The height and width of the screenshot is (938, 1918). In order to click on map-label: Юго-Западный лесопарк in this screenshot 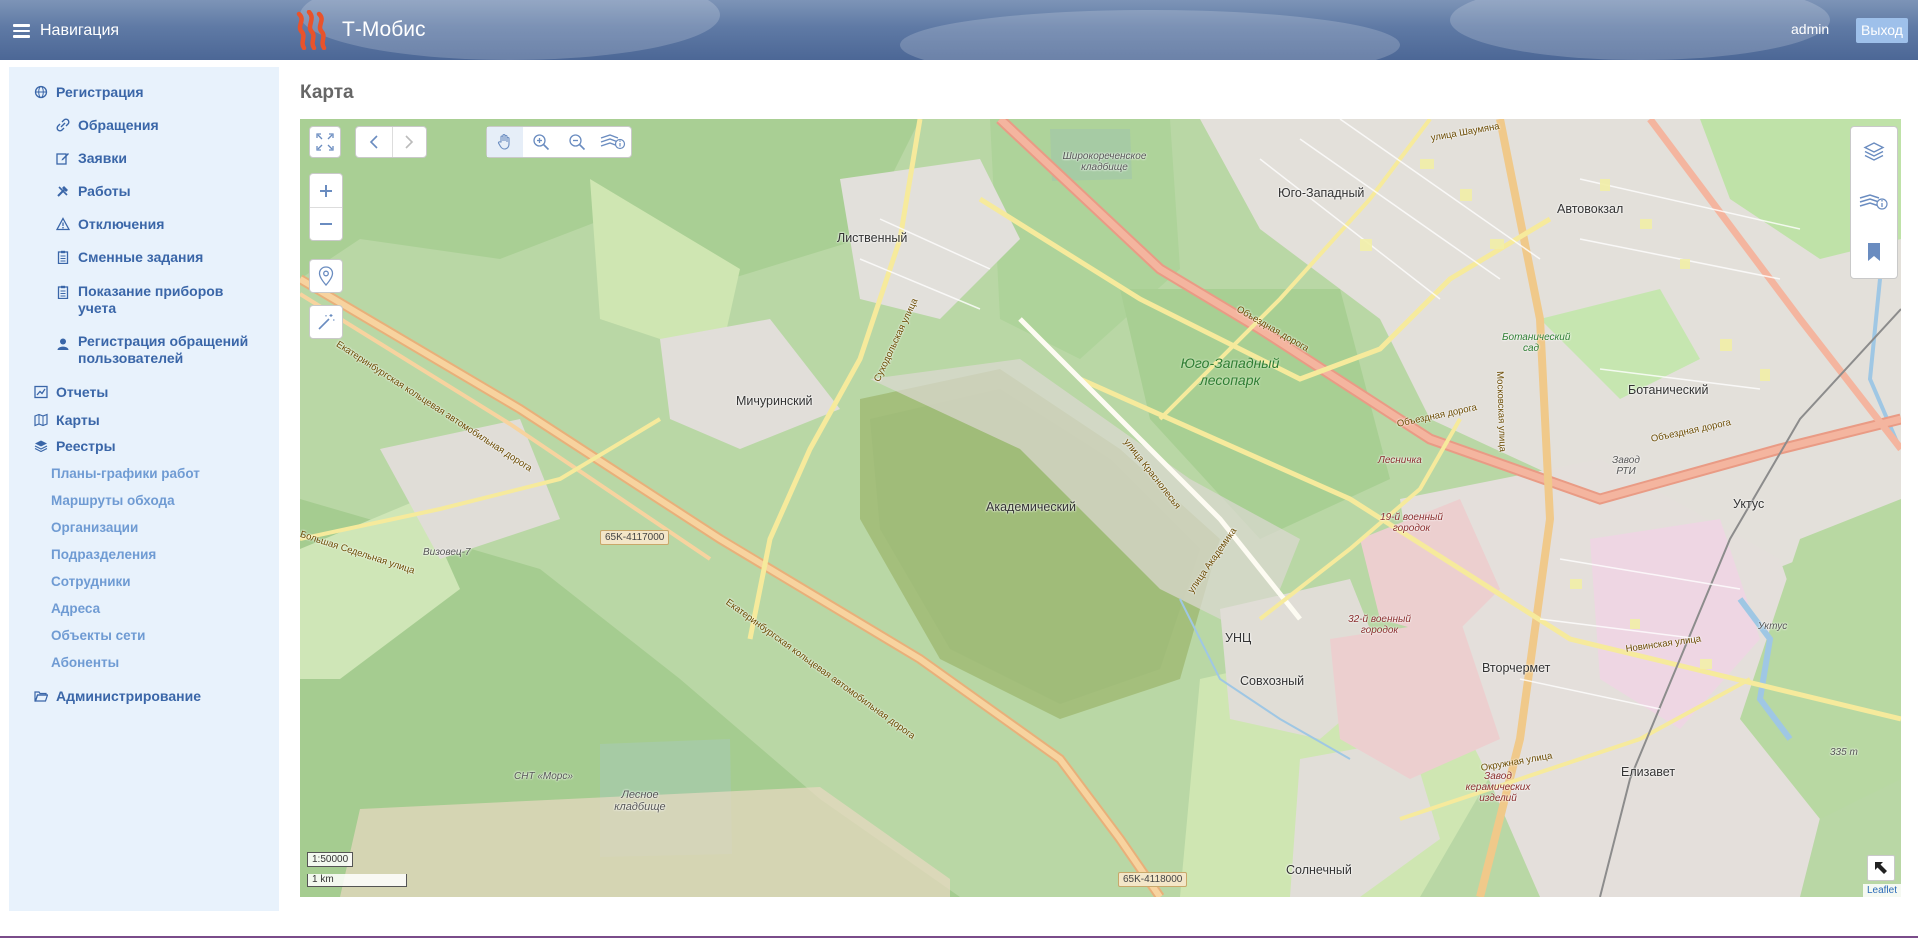, I will do `click(1230, 371)`.